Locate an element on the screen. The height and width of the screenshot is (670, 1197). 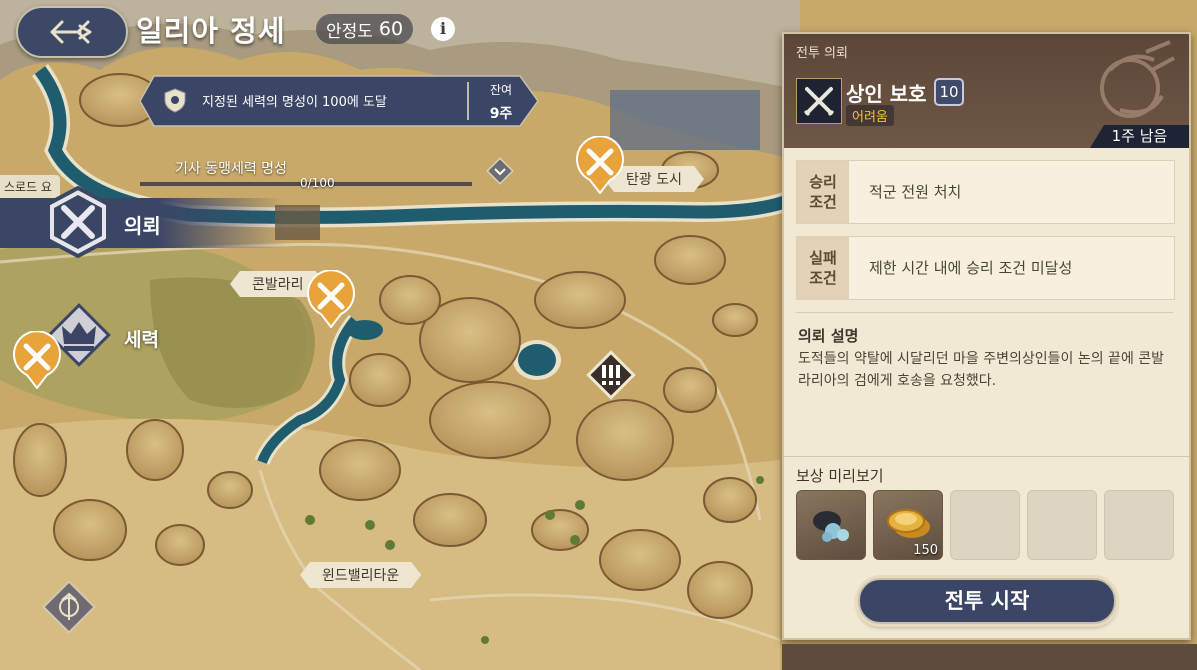
weeks-left-badge: 1주 남음 is located at coordinates (1139, 136).